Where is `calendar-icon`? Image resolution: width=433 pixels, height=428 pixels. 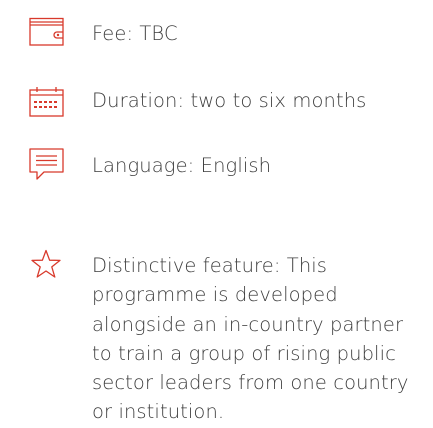
calendar-icon is located at coordinates (46, 102).